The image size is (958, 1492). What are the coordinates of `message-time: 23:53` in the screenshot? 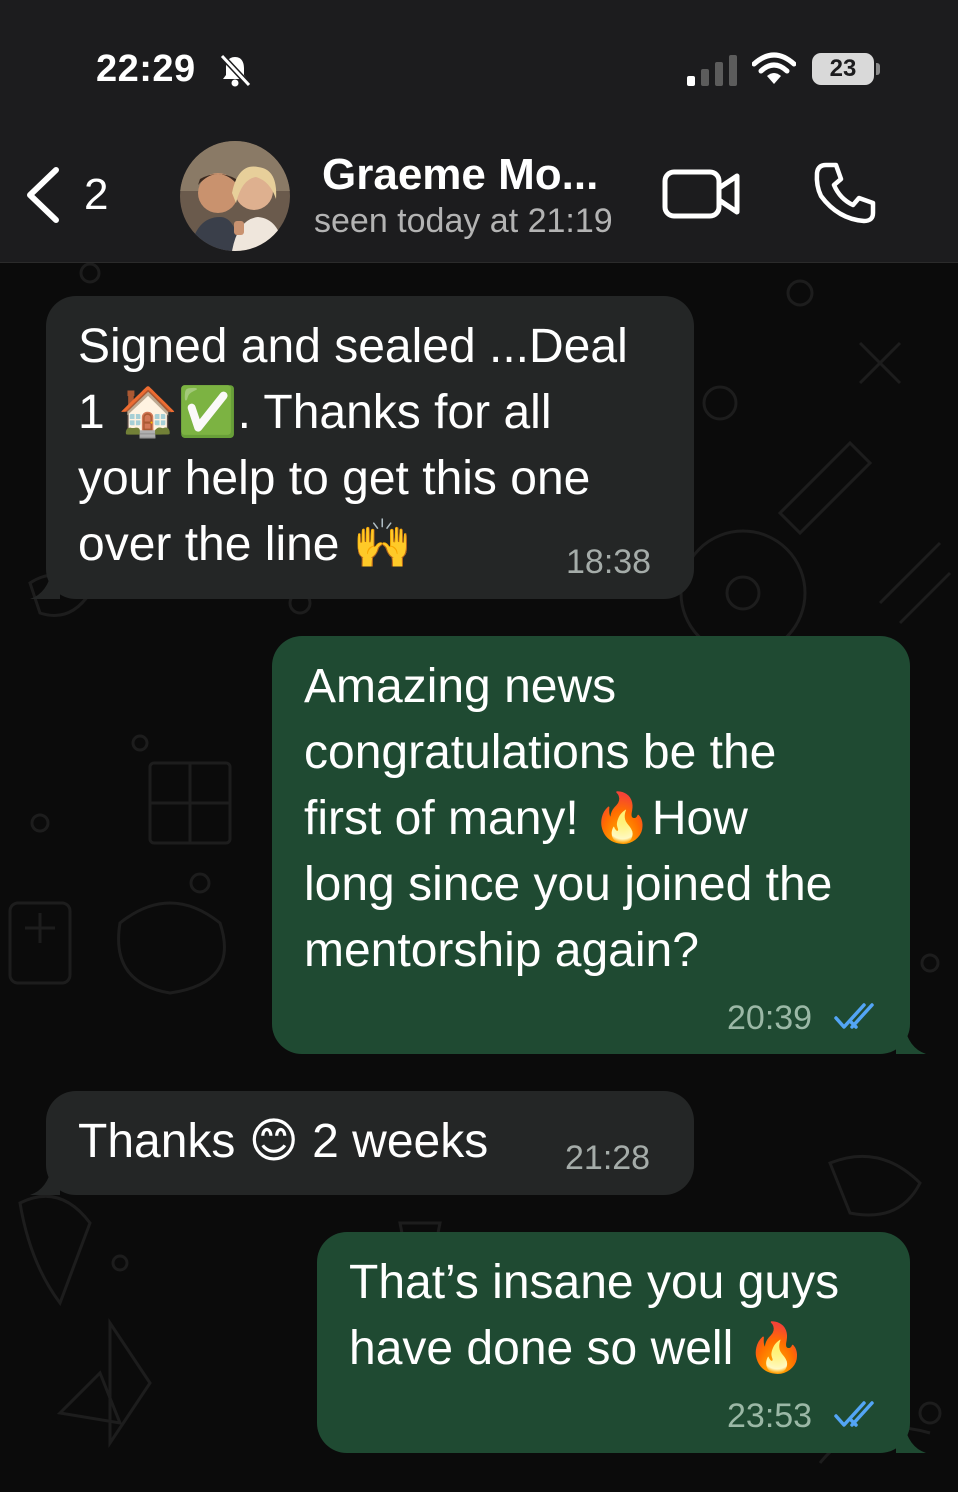 It's located at (770, 1416).